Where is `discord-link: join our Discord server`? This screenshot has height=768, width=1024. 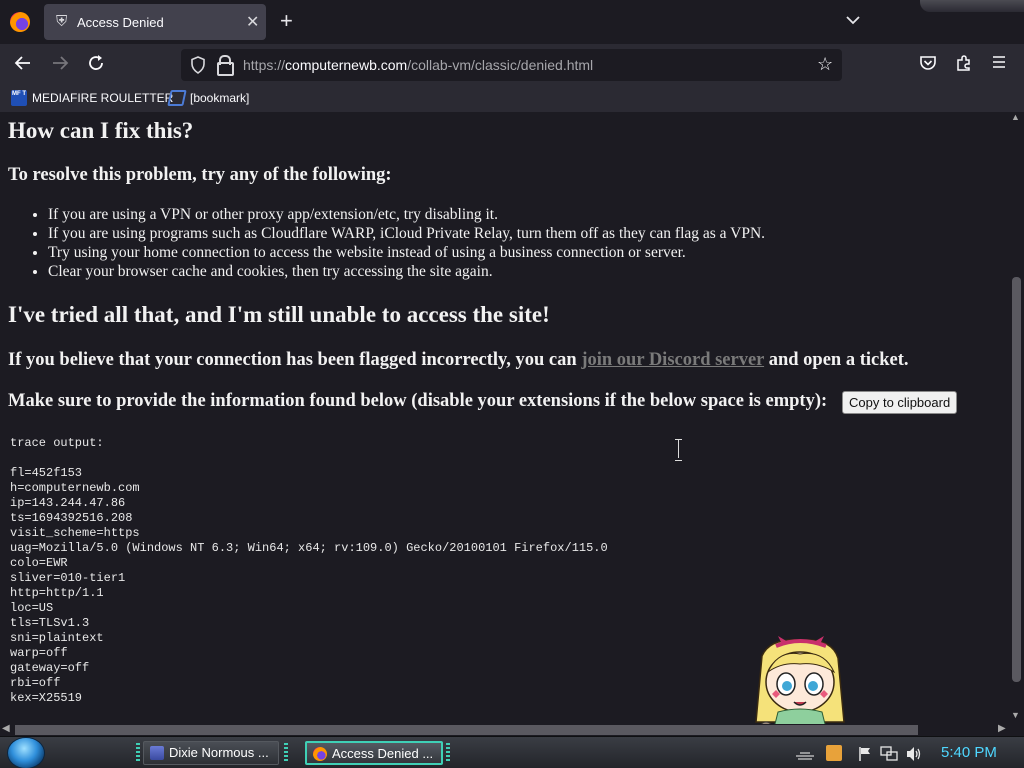 discord-link: join our Discord server is located at coordinates (672, 360).